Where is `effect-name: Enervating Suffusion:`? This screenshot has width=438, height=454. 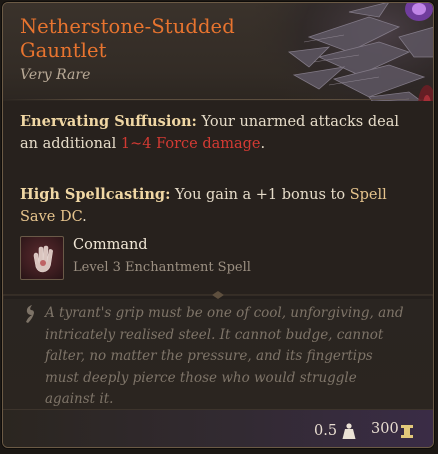 effect-name: Enervating Suffusion: is located at coordinates (108, 121).